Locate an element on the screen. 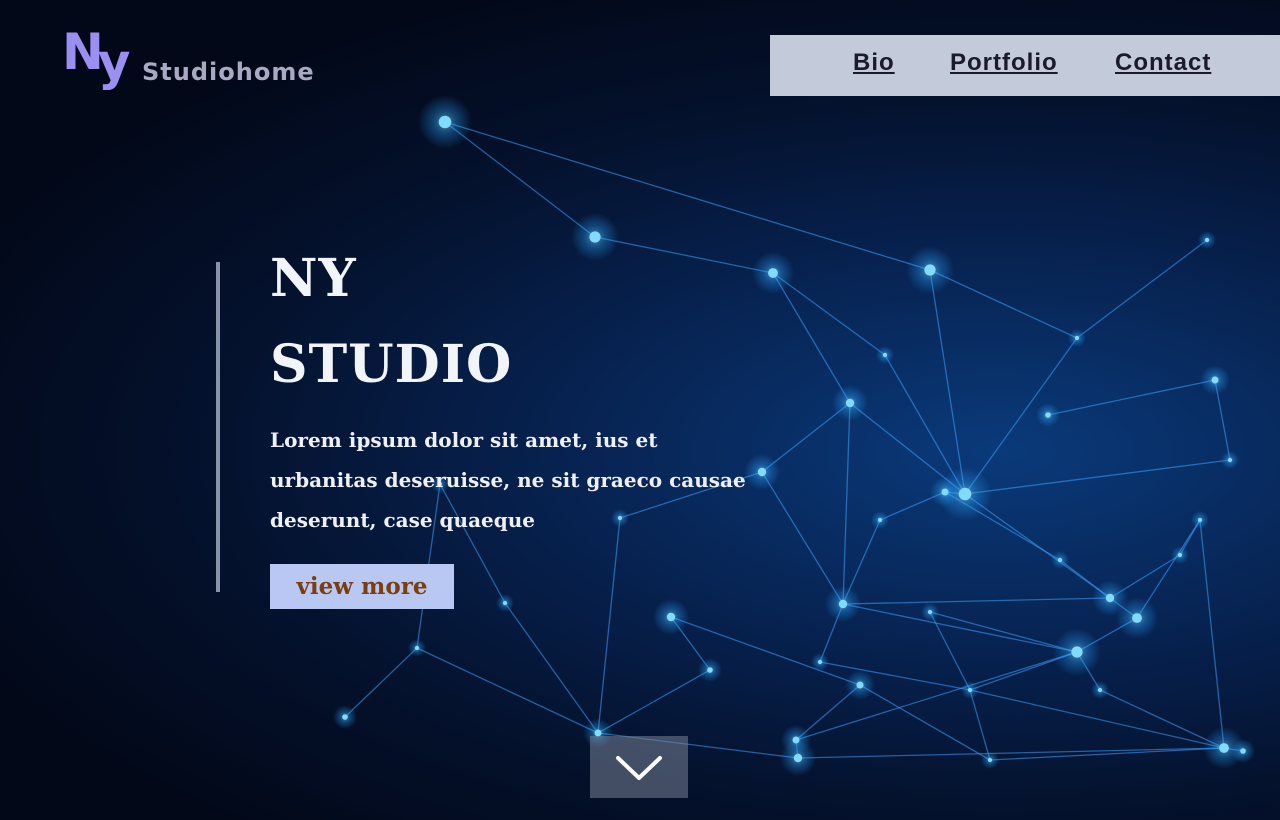 This screenshot has height=820, width=1280. top-nav: Bio Portfolio Contact is located at coordinates (1025, 65).